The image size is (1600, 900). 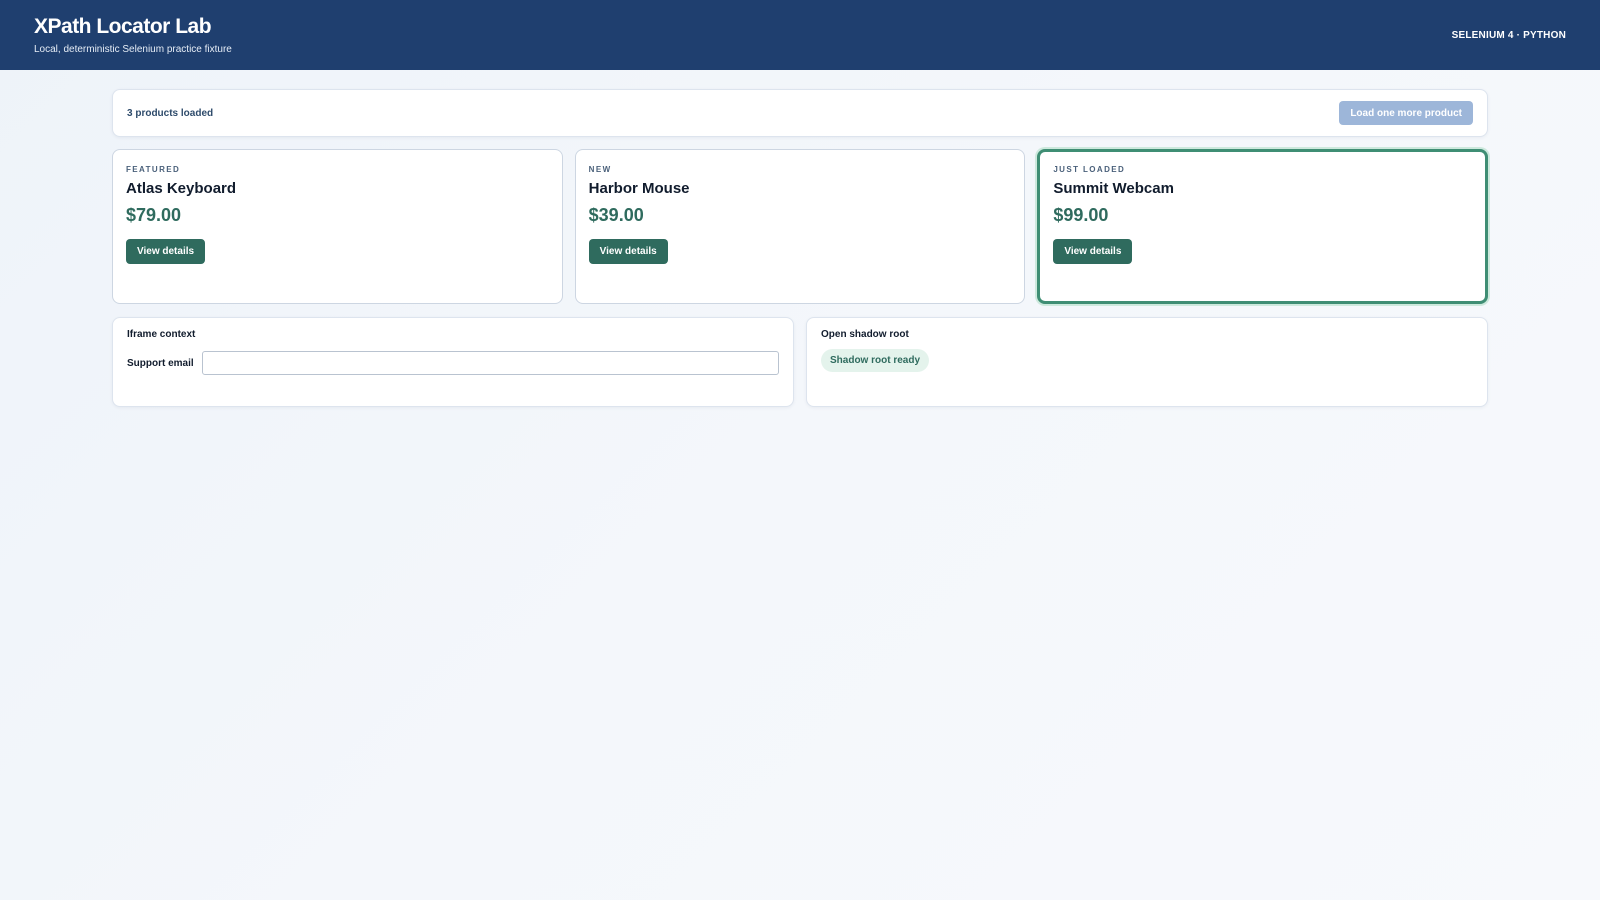 What do you see at coordinates (160, 363) in the screenshot?
I see `support-email-label: Support email` at bounding box center [160, 363].